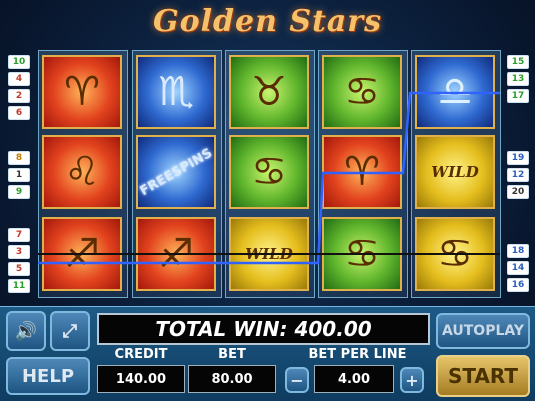 This screenshot has width=535, height=401. I want to click on line-badge: 12, so click(518, 175).